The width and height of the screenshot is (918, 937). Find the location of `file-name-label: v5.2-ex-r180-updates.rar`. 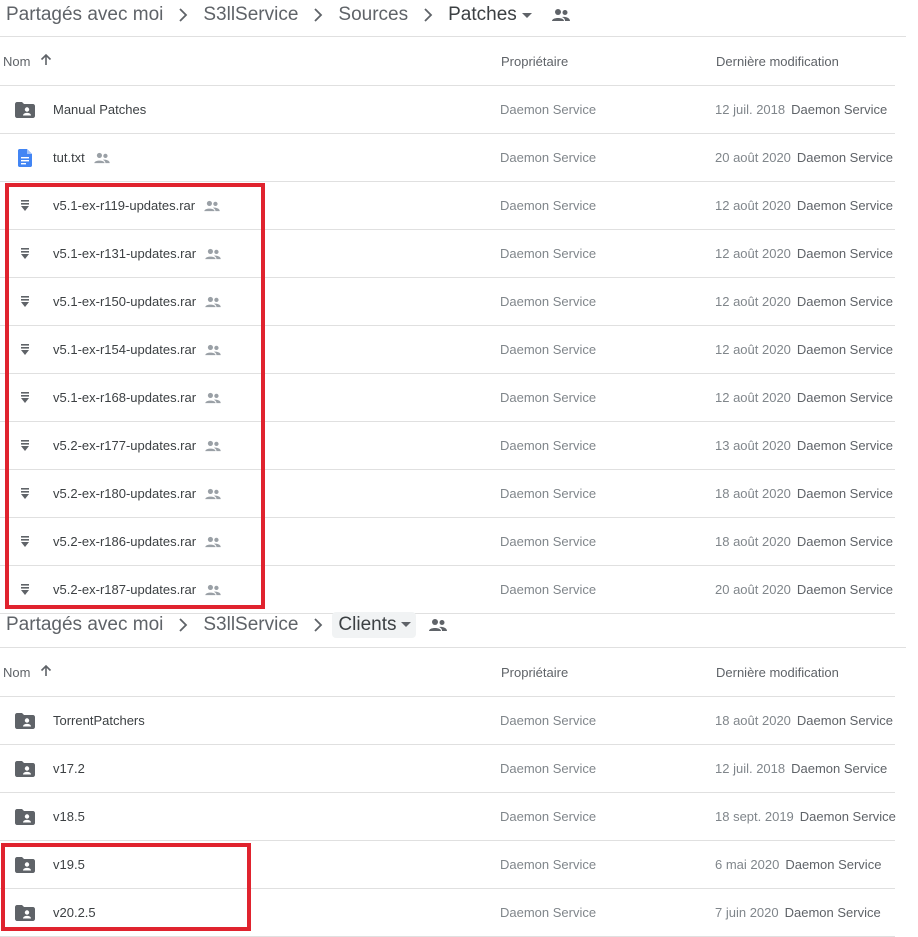

file-name-label: v5.2-ex-r180-updates.rar is located at coordinates (125, 493).